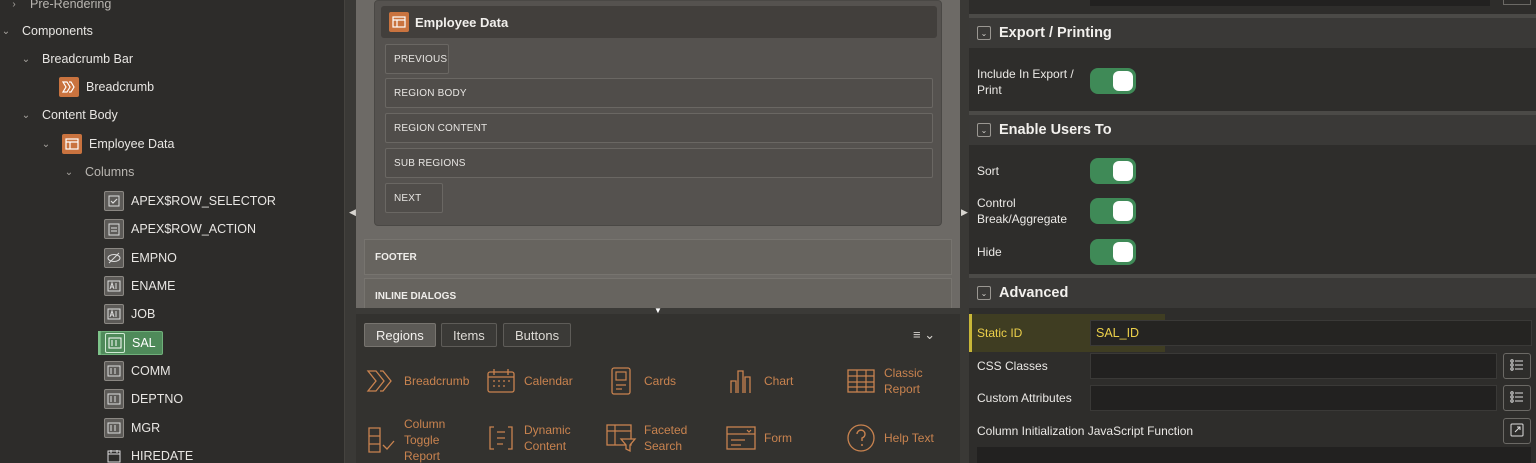  Describe the element at coordinates (537, 335) in the screenshot. I see `tab-buttons: Buttons` at that location.